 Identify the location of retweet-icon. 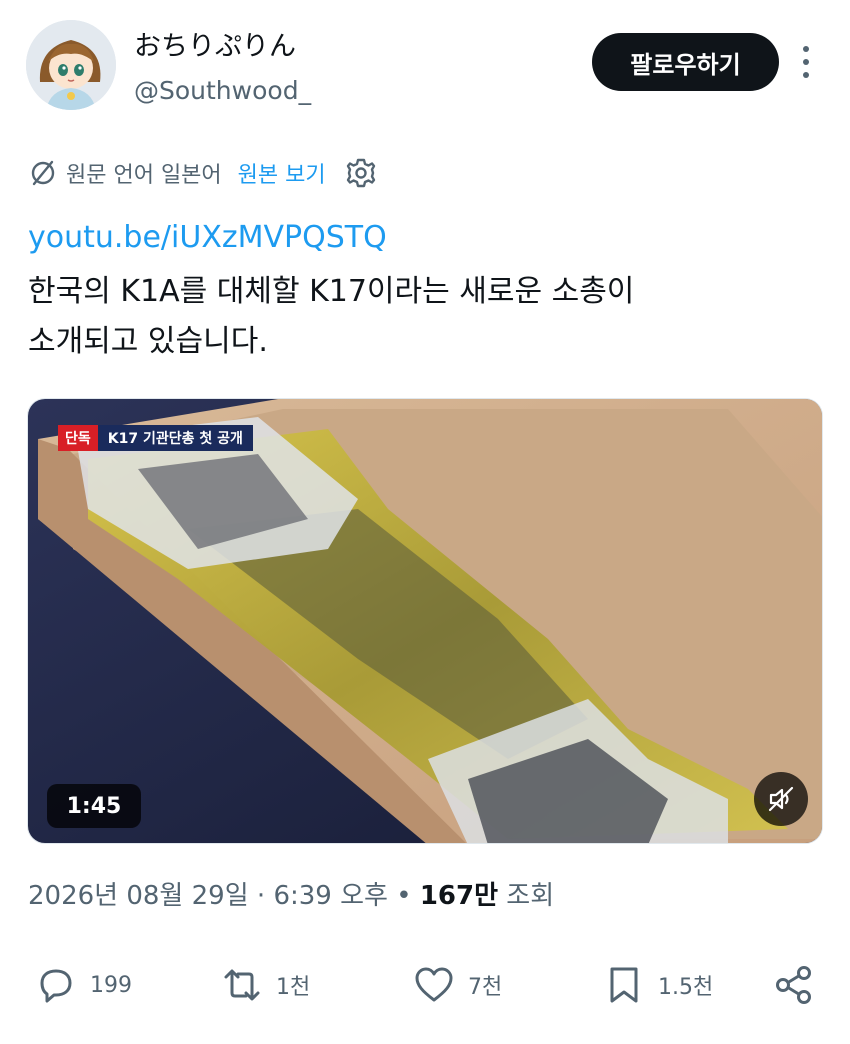
(242, 985).